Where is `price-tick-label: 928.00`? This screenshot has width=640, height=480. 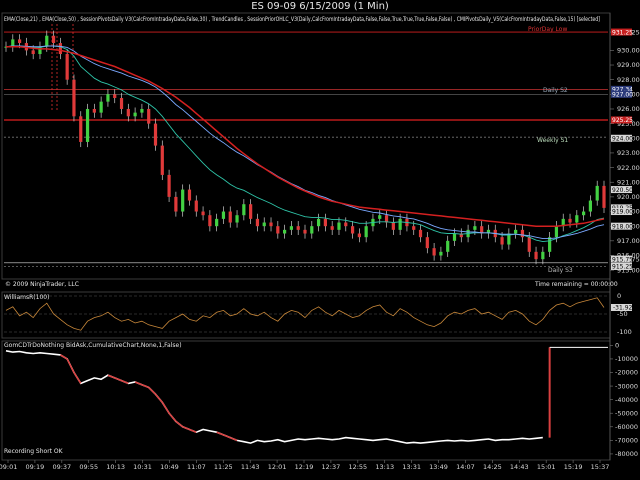 price-tick-label: 928.00 is located at coordinates (628, 80).